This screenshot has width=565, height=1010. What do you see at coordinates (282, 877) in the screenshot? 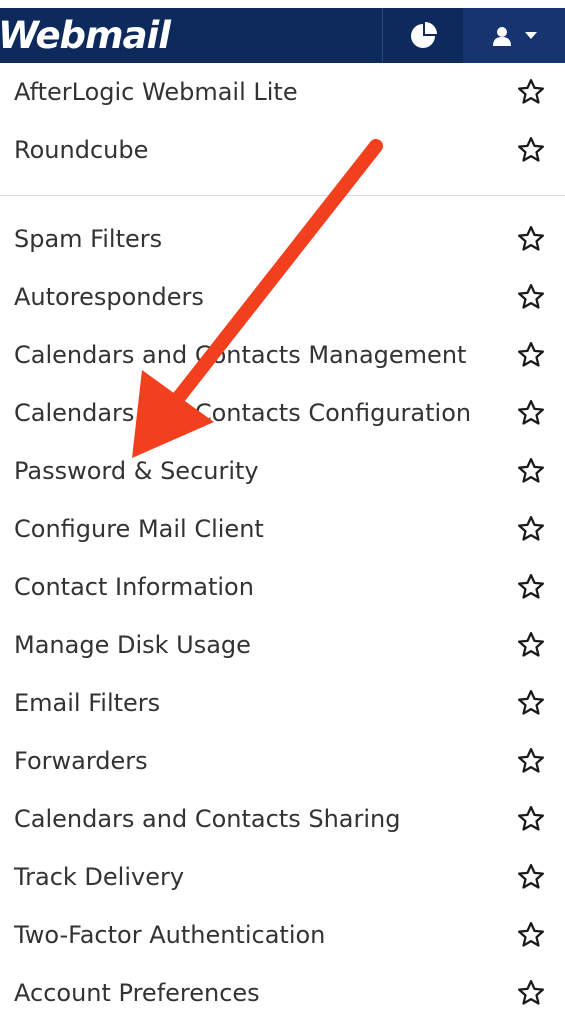
I see `menu-item-track-delivery: Track Delivery` at bounding box center [282, 877].